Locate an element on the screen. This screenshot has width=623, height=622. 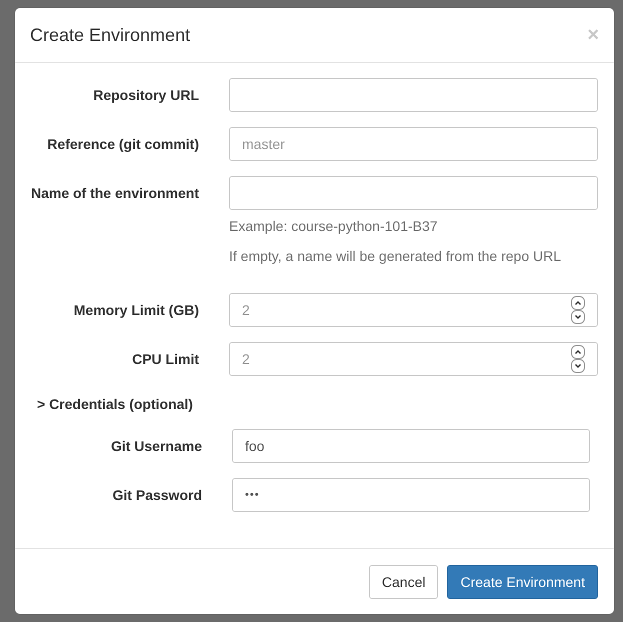
create-button: Create Environment is located at coordinates (522, 581).